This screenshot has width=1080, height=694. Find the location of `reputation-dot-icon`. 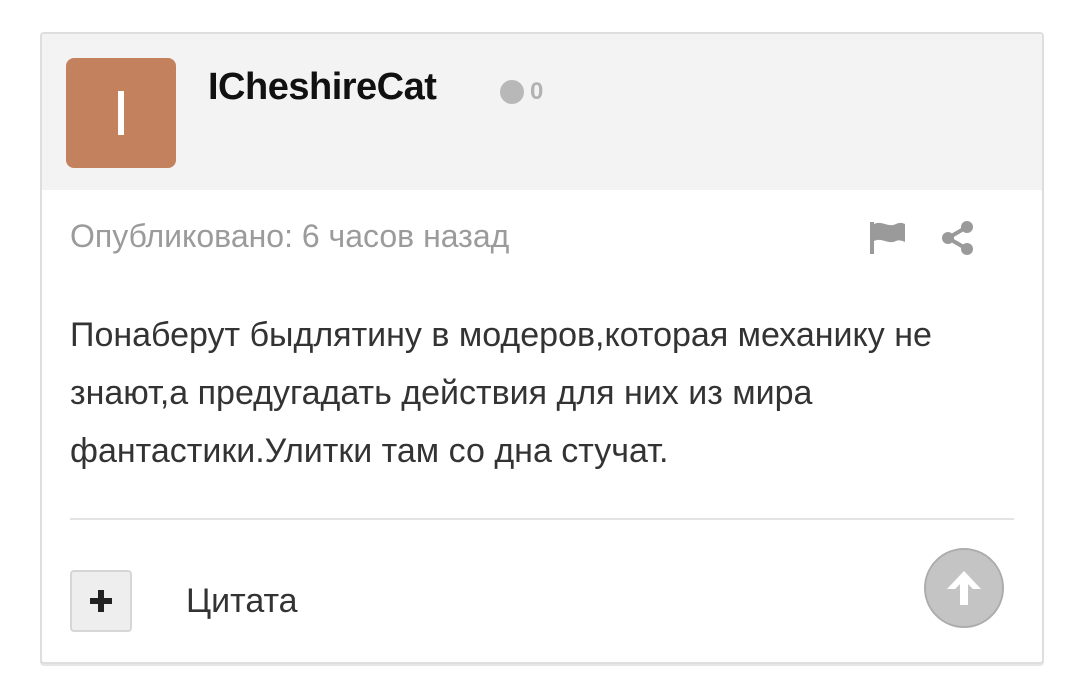

reputation-dot-icon is located at coordinates (512, 92).